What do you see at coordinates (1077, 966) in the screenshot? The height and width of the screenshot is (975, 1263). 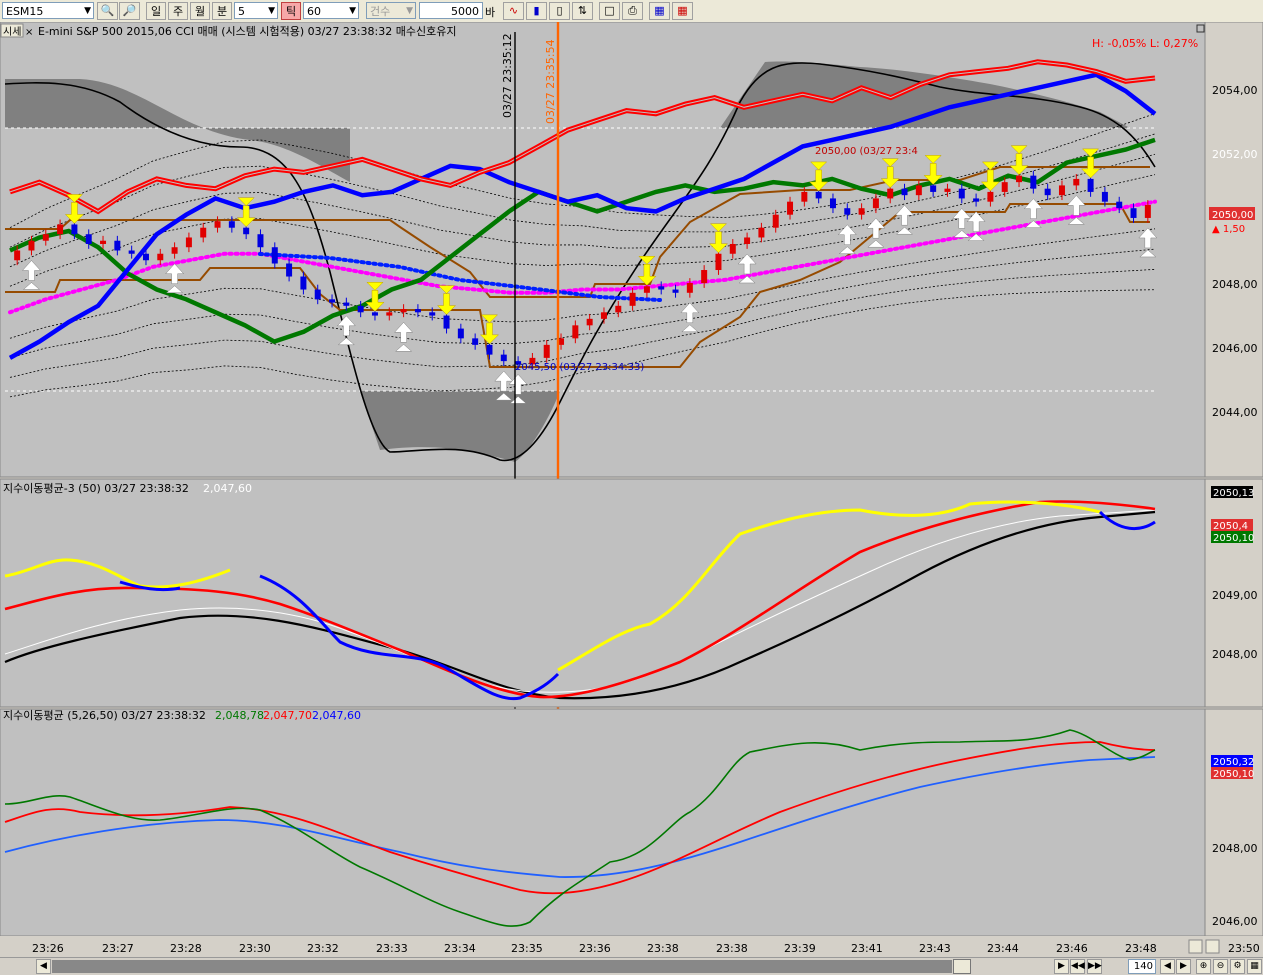 I see `scroll-first-button: ◀◀` at bounding box center [1077, 966].